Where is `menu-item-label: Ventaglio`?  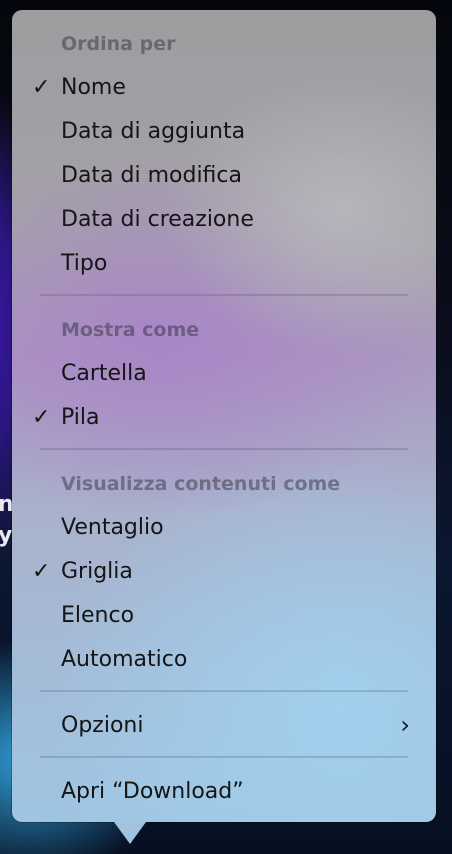 menu-item-label: Ventaglio is located at coordinates (112, 527).